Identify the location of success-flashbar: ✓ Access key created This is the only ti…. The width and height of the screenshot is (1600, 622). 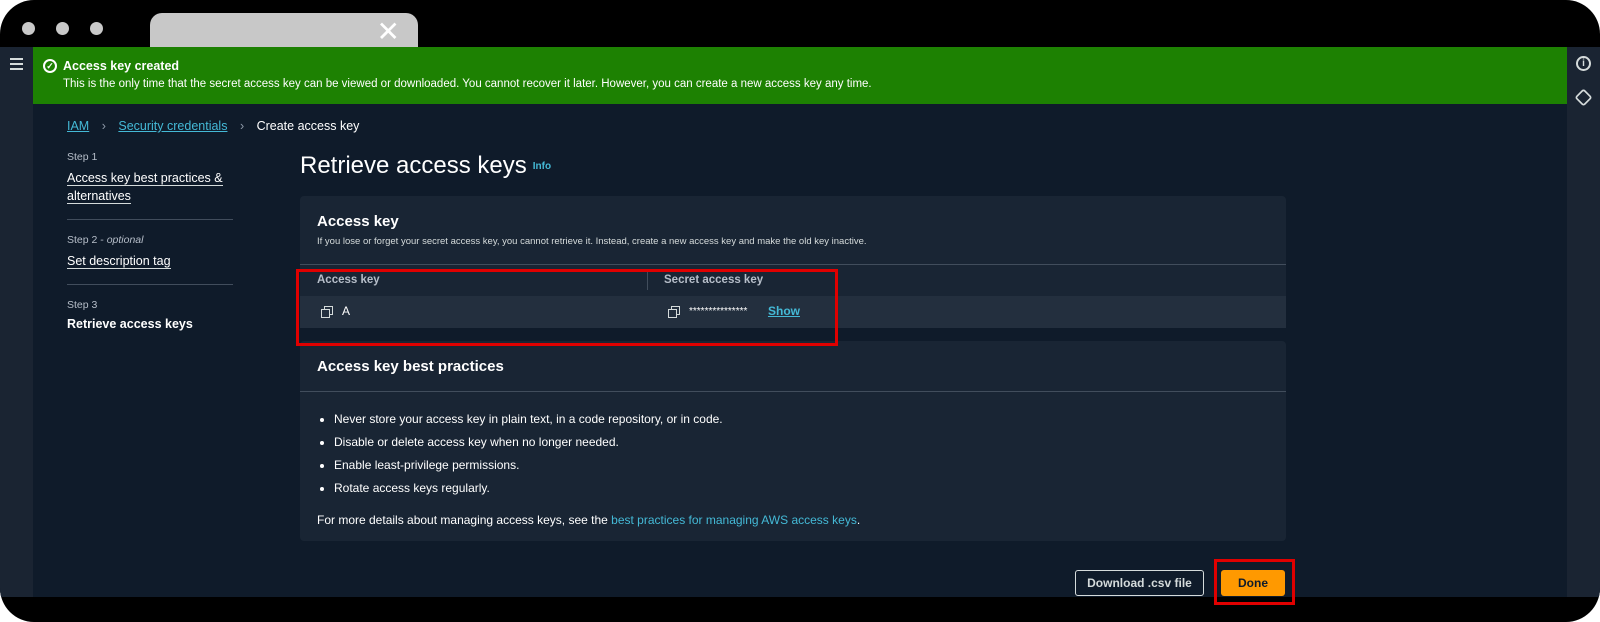
(800, 75).